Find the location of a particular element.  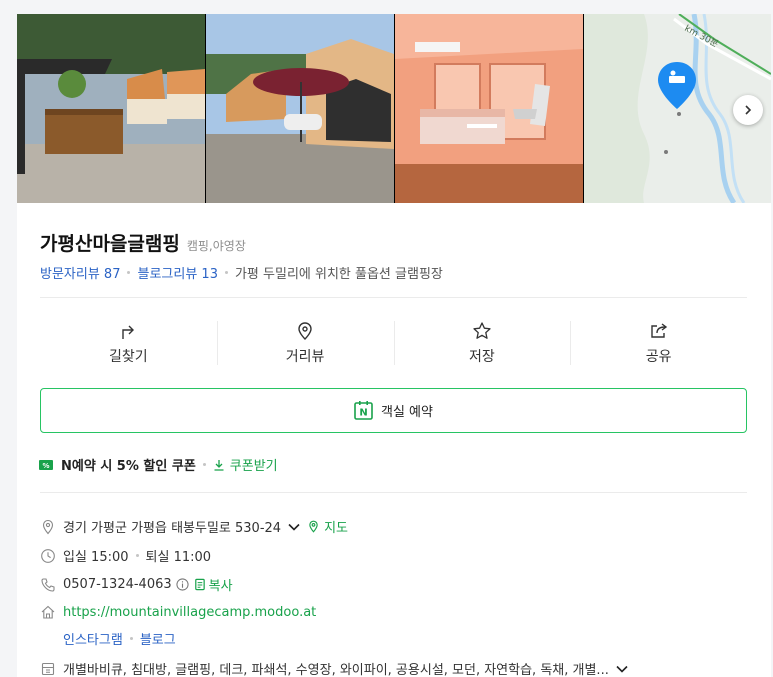

phone-icon is located at coordinates (48, 584).